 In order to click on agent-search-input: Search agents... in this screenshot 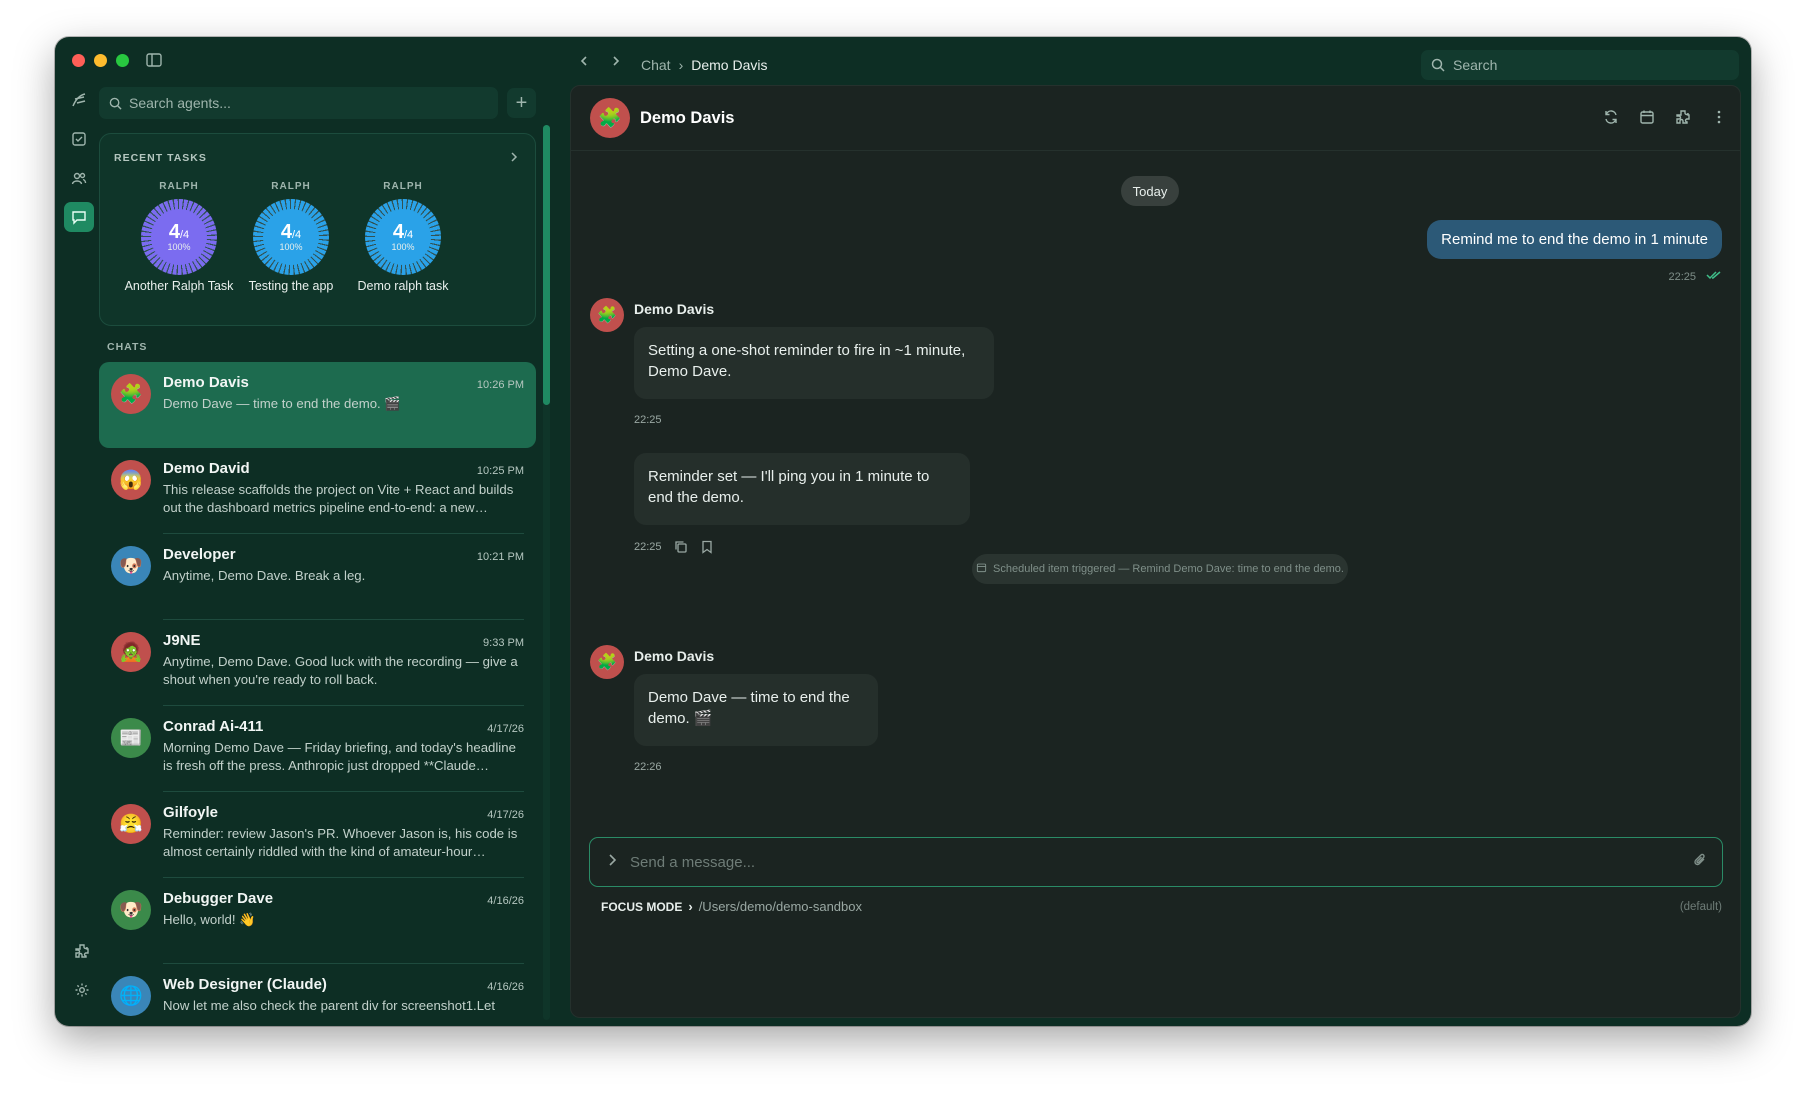, I will do `click(298, 103)`.